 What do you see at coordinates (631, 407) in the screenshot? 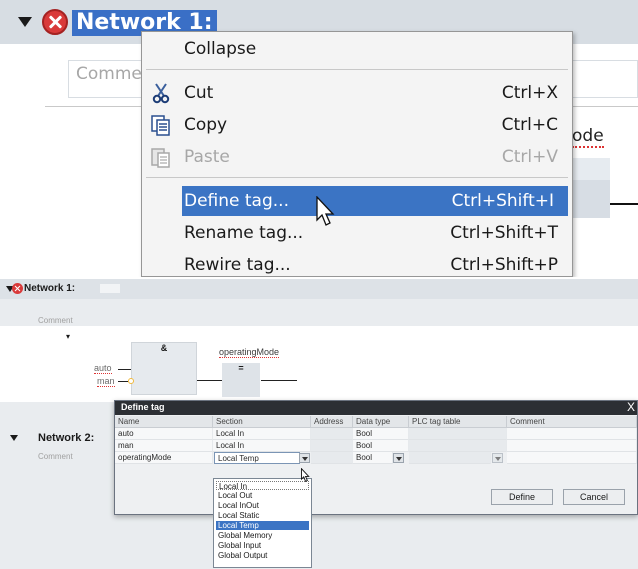
I see `close-icon: X` at bounding box center [631, 407].